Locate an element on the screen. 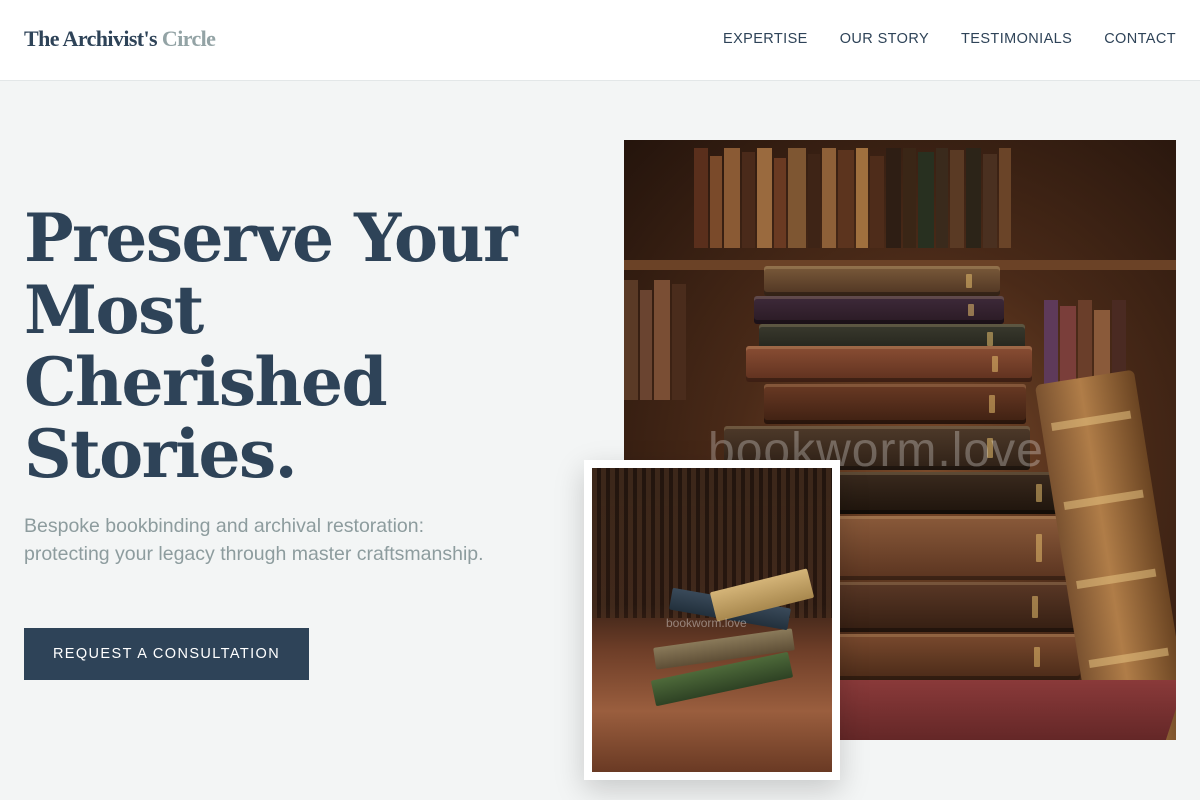 The height and width of the screenshot is (800, 1200). nav-item-contact: CONTACT is located at coordinates (1140, 39).